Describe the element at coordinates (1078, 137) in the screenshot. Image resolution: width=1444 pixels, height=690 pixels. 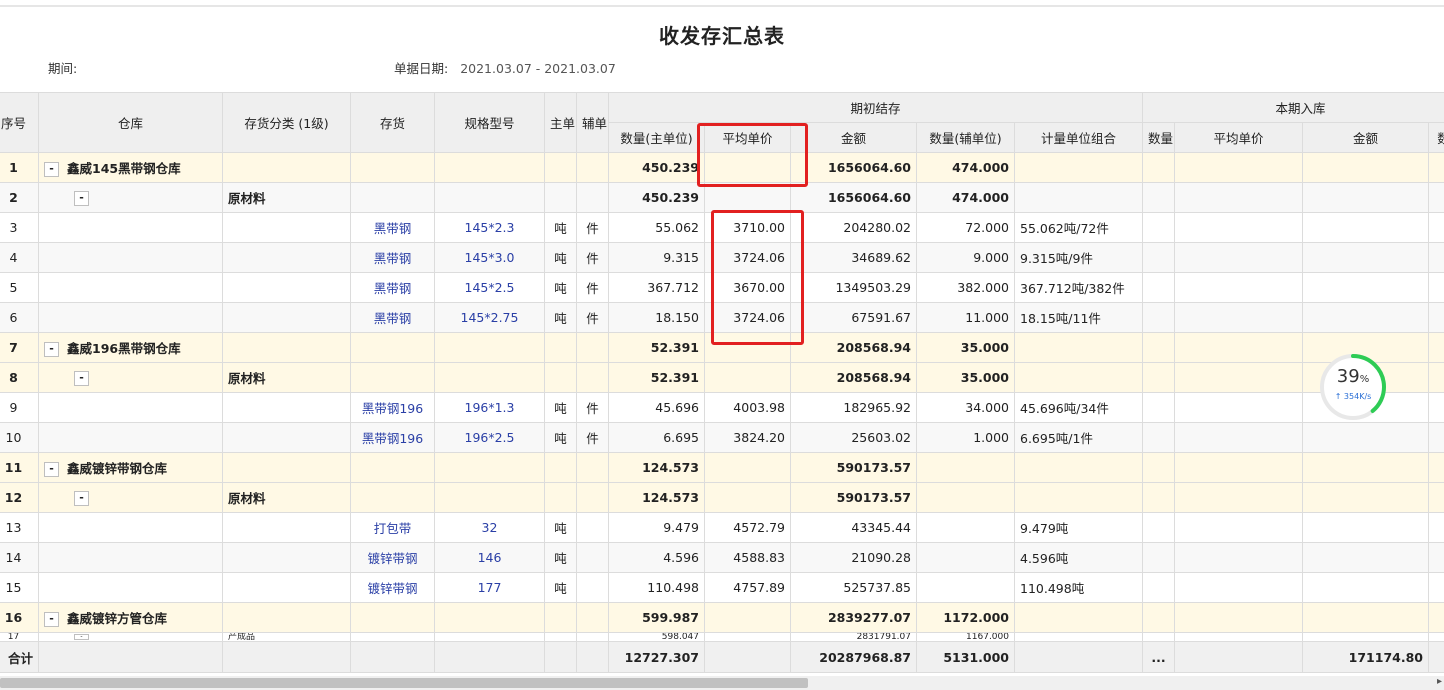
I see `col-unit-combo: 计量单位组合` at that location.